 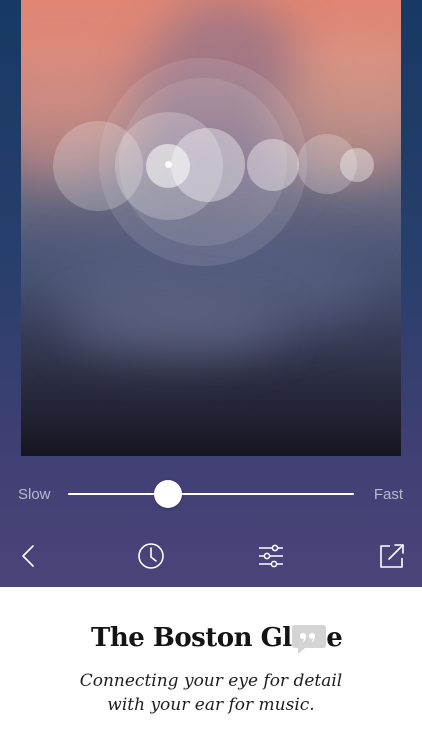 I want to click on slider-min-label: Slow, so click(x=34, y=494).